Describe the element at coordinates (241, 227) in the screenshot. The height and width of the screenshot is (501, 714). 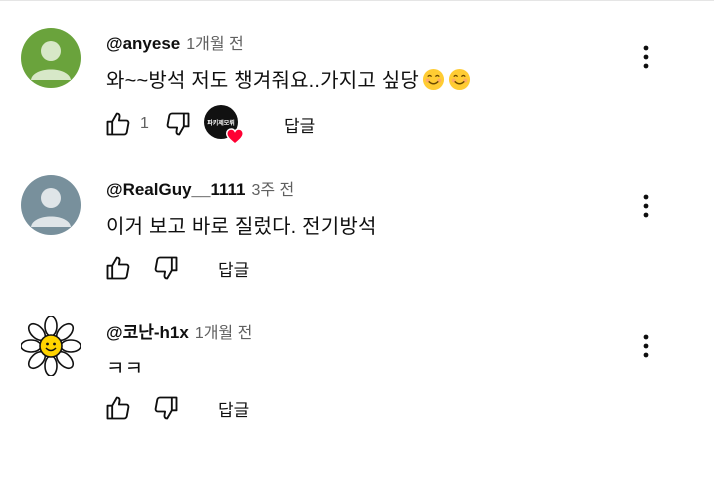
I see `comment-text: 이거 보고 바로 질렀다. 전기방석` at that location.